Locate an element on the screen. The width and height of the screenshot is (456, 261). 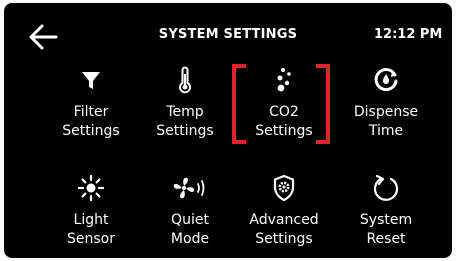
tile-label: CO2 Settings is located at coordinates (284, 121).